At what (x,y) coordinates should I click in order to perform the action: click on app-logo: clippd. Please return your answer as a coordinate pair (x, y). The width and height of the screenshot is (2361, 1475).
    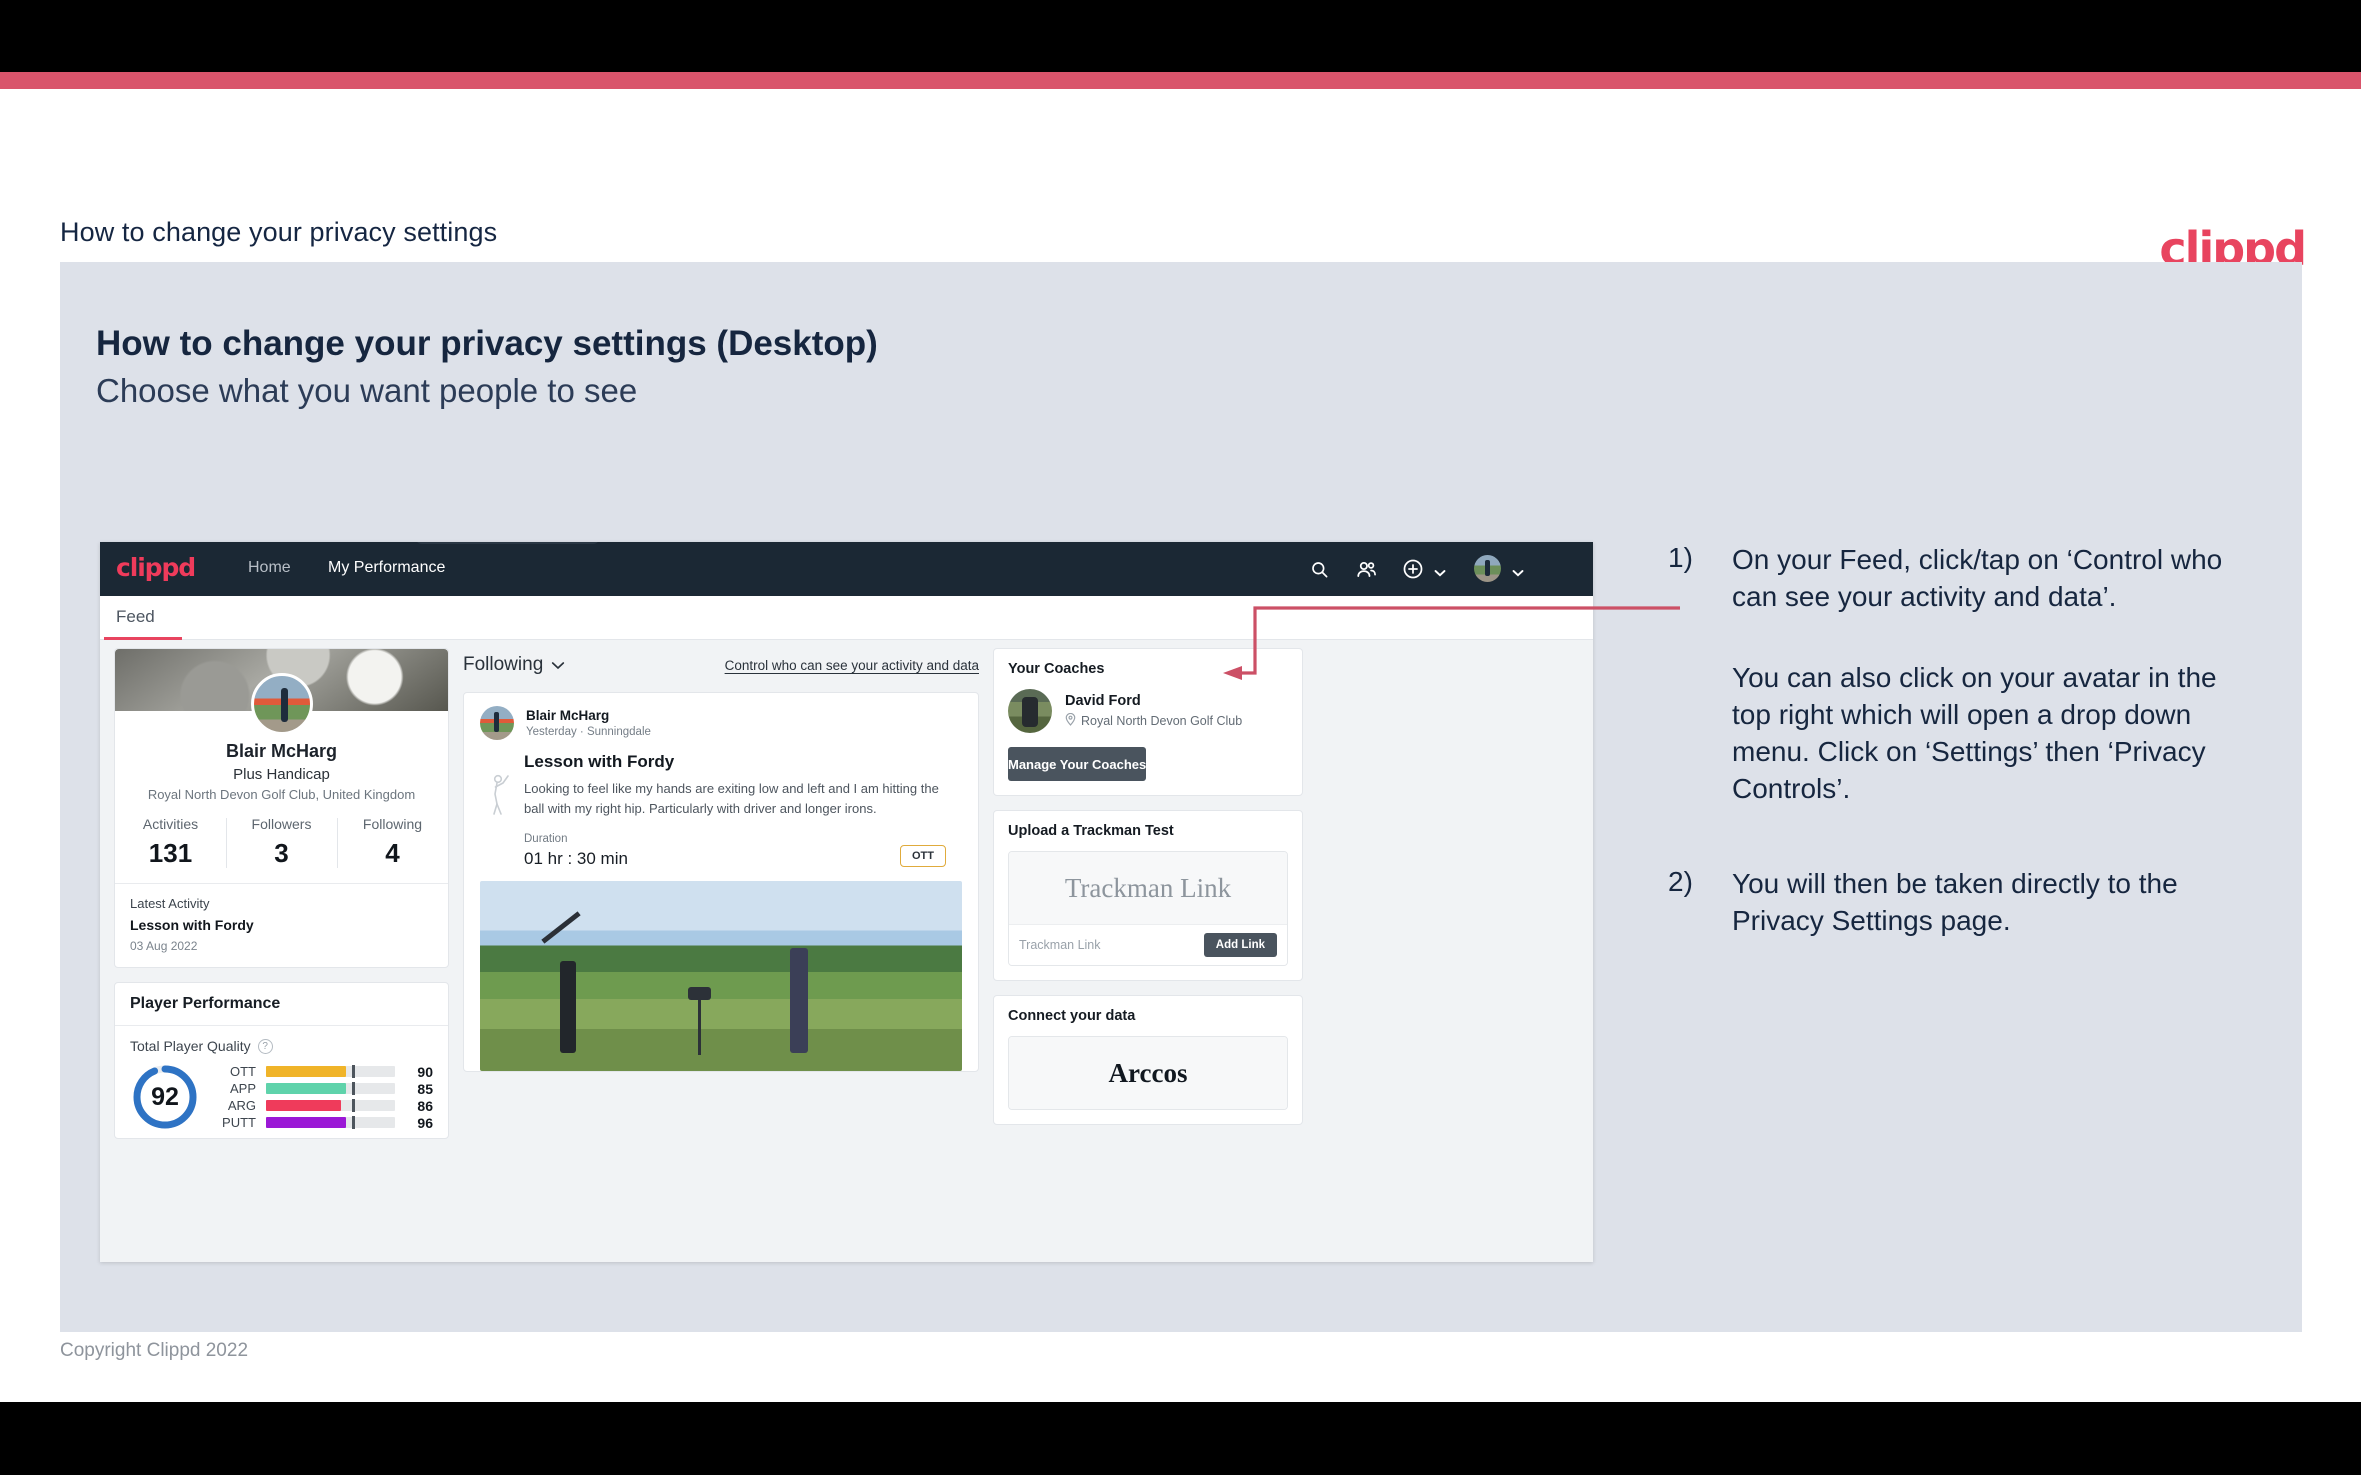
    Looking at the image, I should click on (156, 567).